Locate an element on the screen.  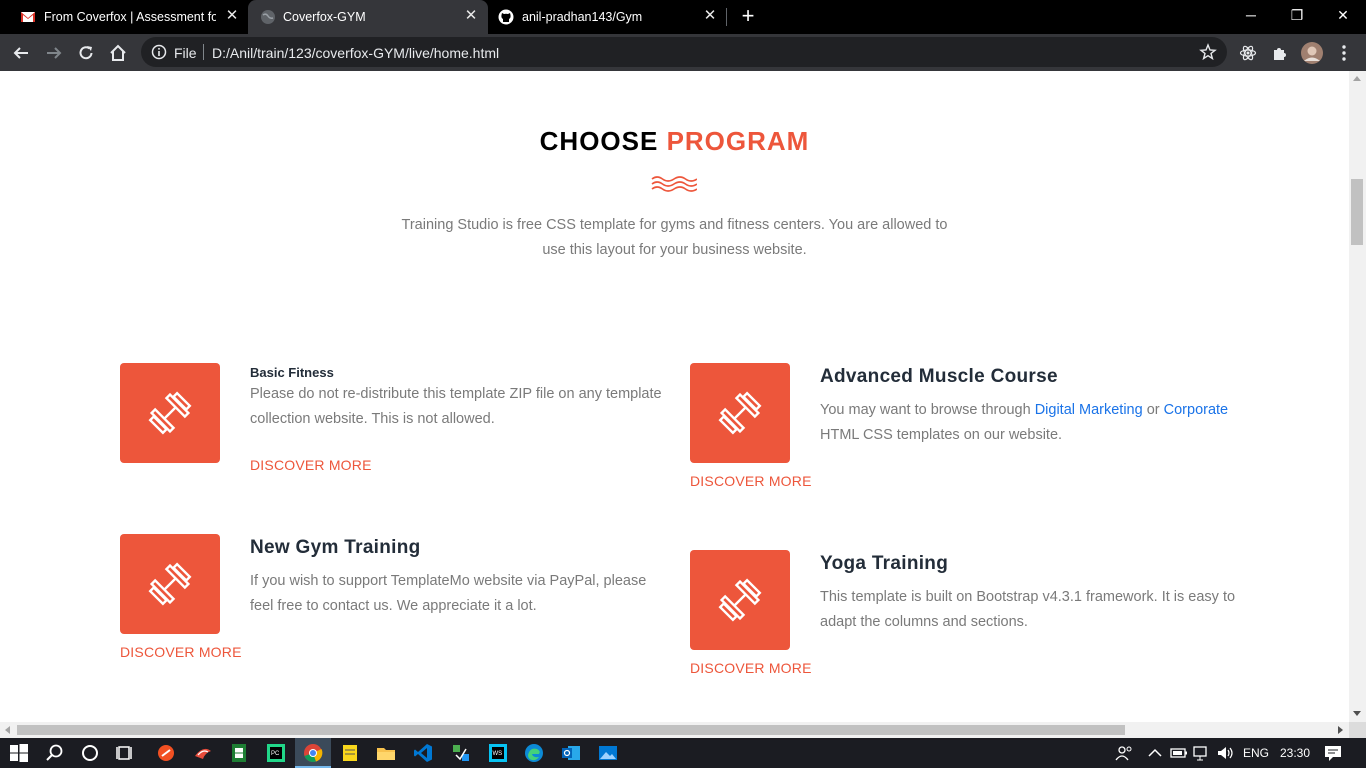
tab-github: anil-pradhan143/Gym ✕ is located at coordinates (608, 17).